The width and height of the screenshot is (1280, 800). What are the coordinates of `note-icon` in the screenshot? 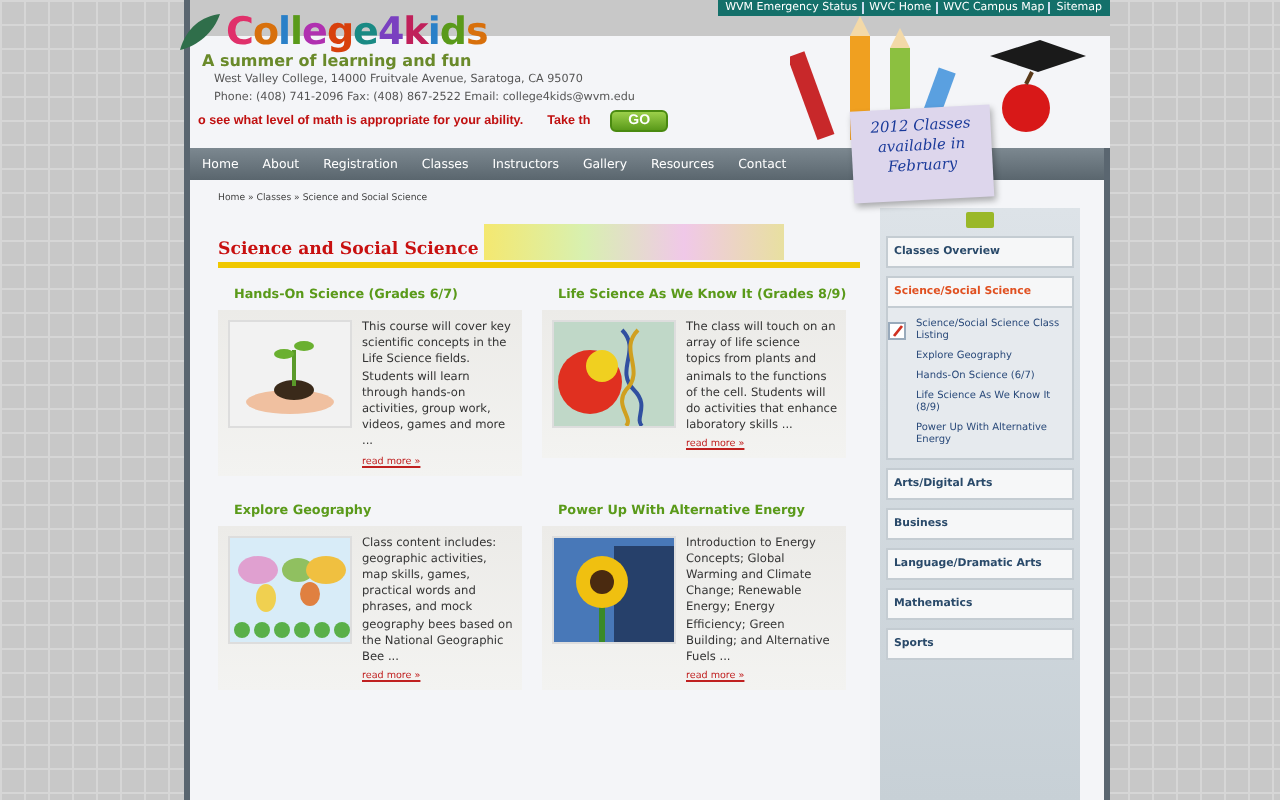 It's located at (897, 331).